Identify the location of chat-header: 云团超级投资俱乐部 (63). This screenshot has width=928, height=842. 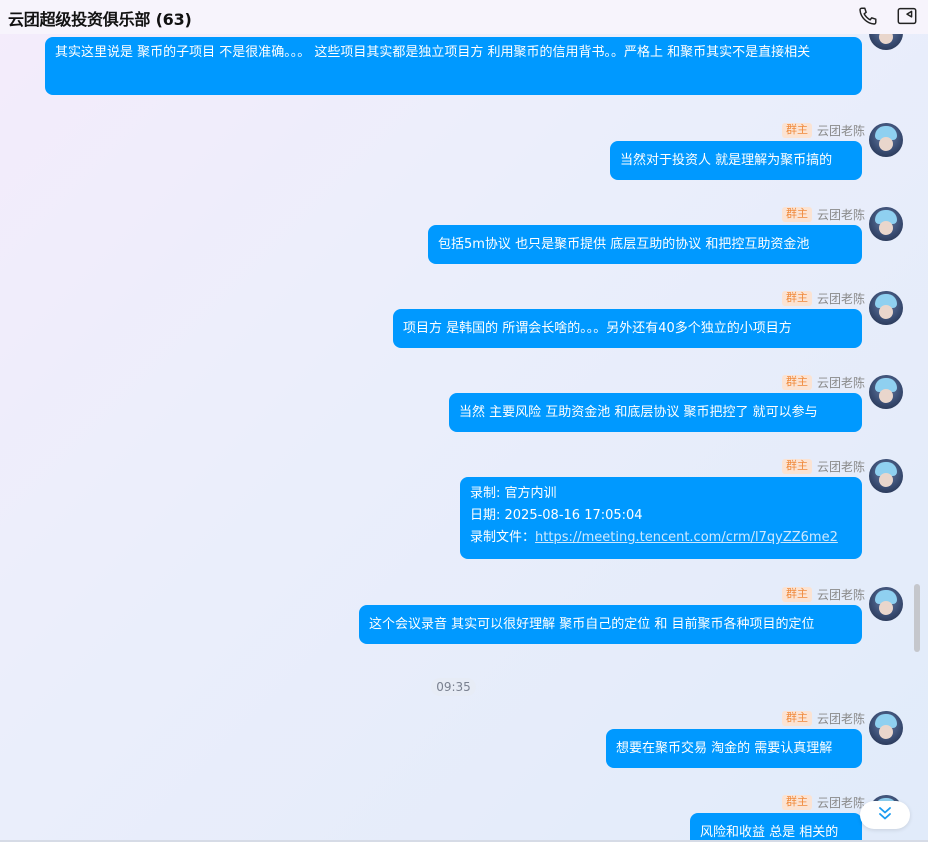
(464, 17).